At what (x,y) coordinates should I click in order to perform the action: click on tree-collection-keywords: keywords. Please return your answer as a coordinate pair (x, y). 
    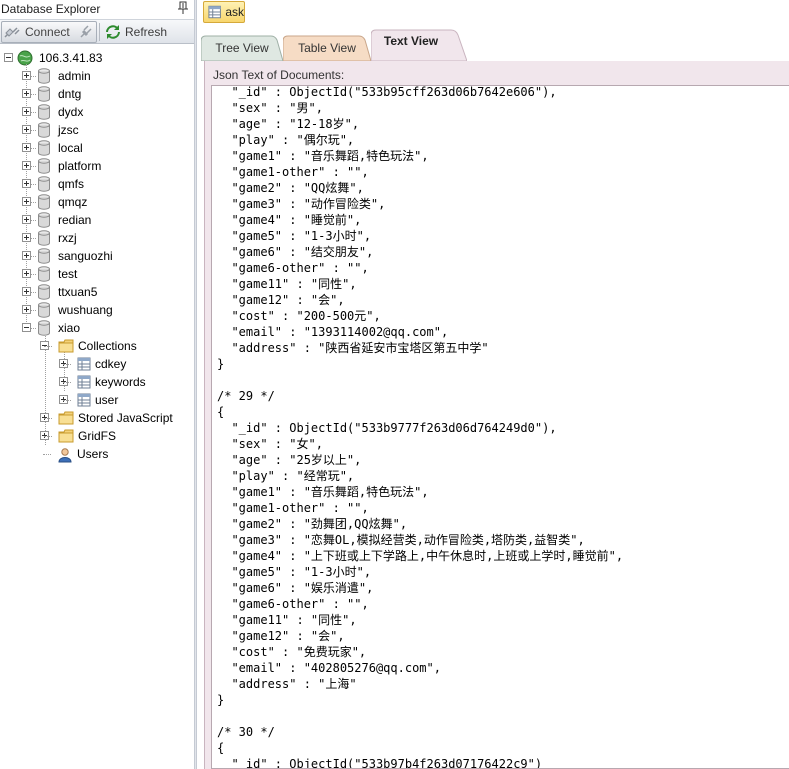
    Looking at the image, I should click on (97, 382).